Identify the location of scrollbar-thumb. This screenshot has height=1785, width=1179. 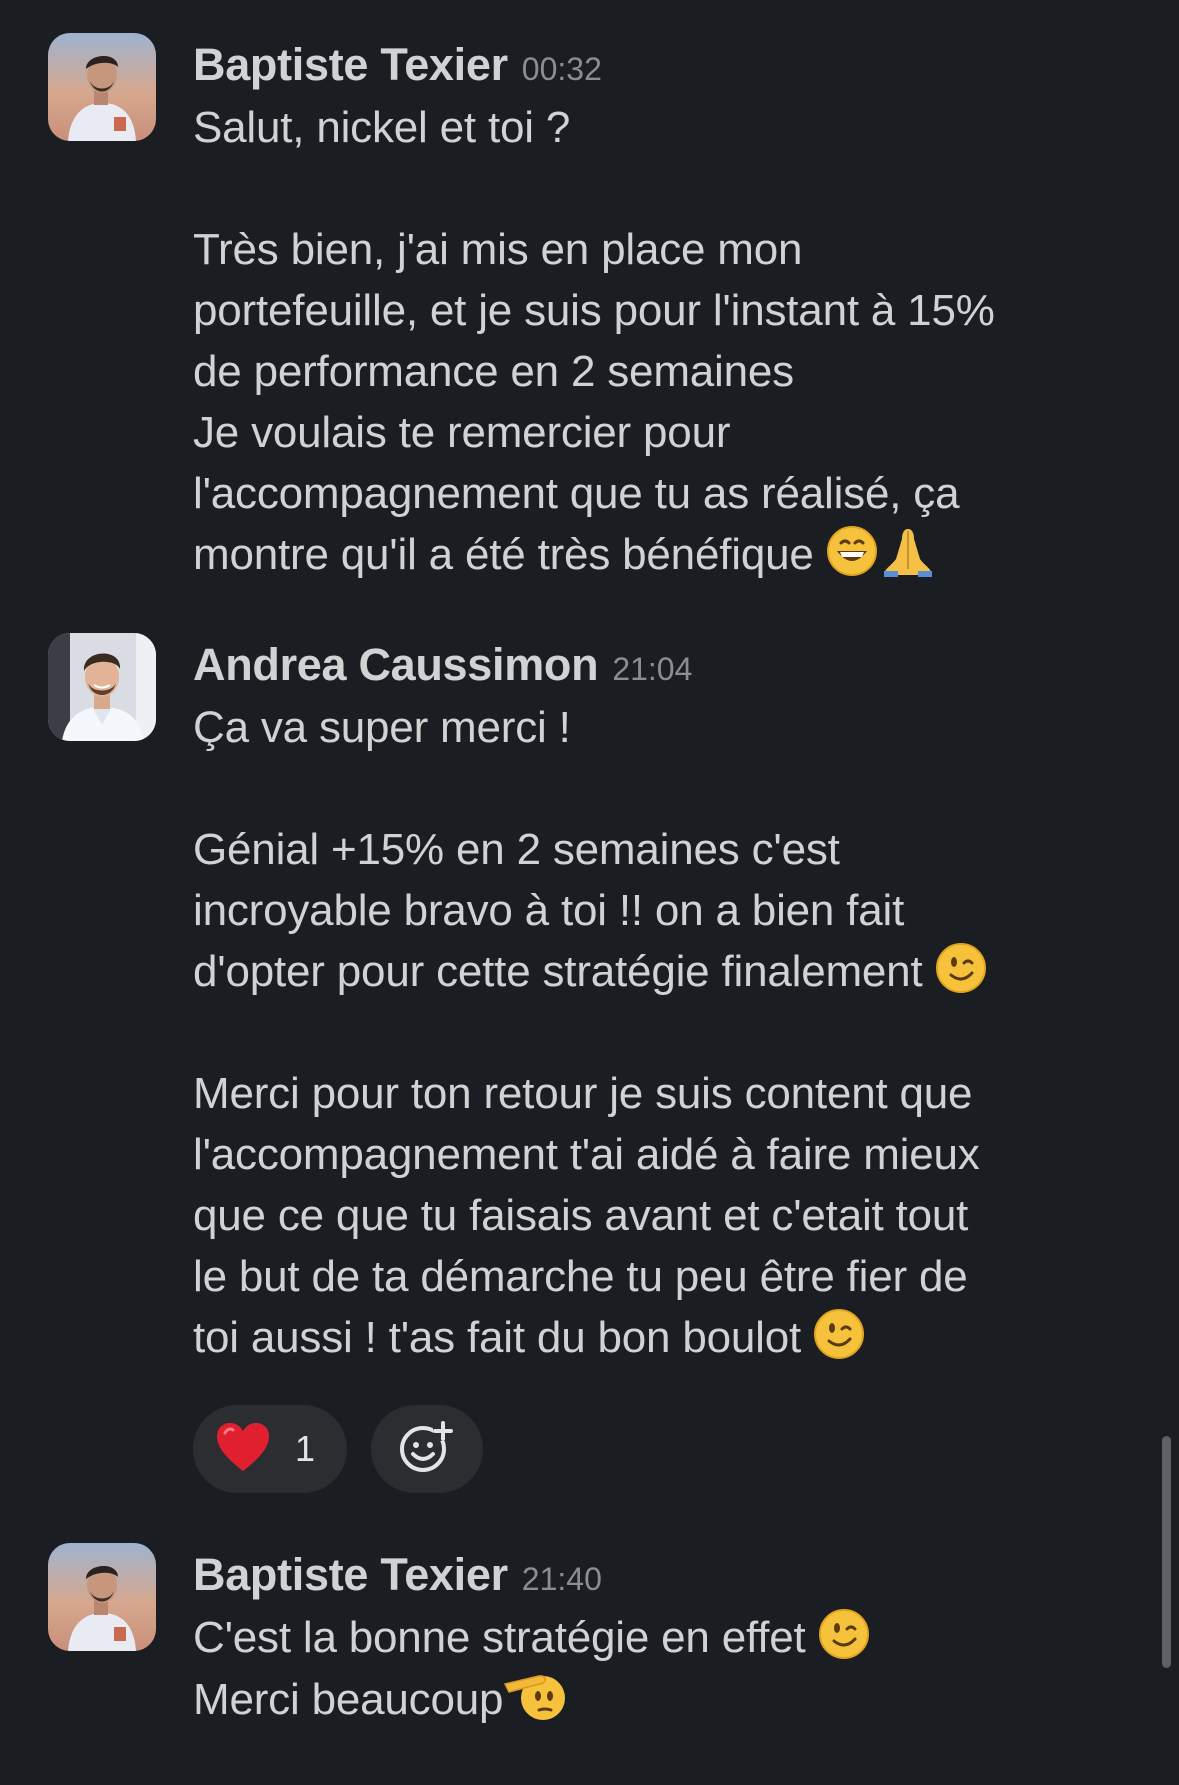
(1166, 1552).